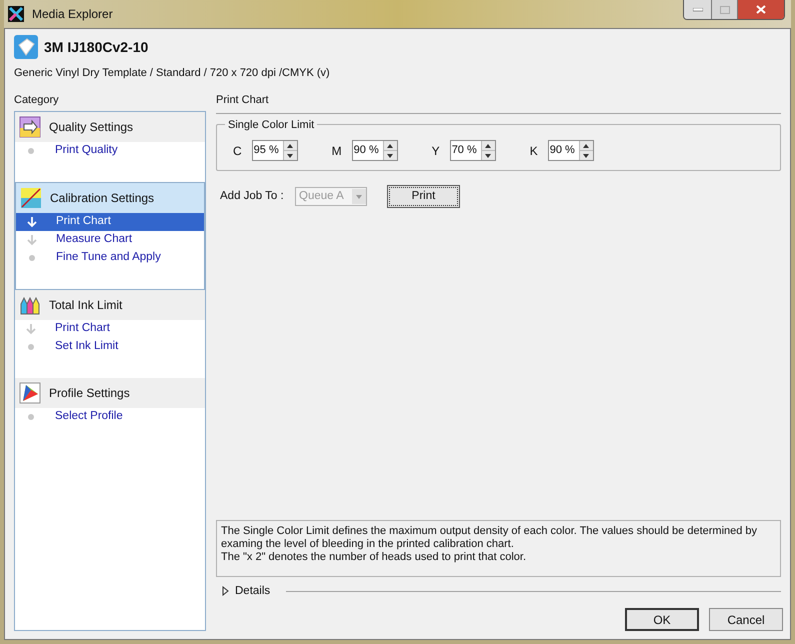  Describe the element at coordinates (225, 591) in the screenshot. I see `expand-right-icon` at that location.